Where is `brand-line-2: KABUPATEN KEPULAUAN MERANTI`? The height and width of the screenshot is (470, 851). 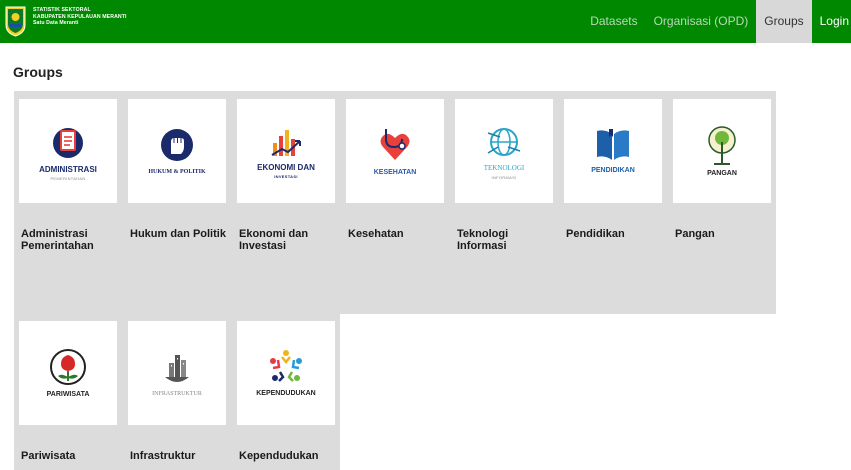 brand-line-2: KABUPATEN KEPULAUAN MERANTI is located at coordinates (80, 16).